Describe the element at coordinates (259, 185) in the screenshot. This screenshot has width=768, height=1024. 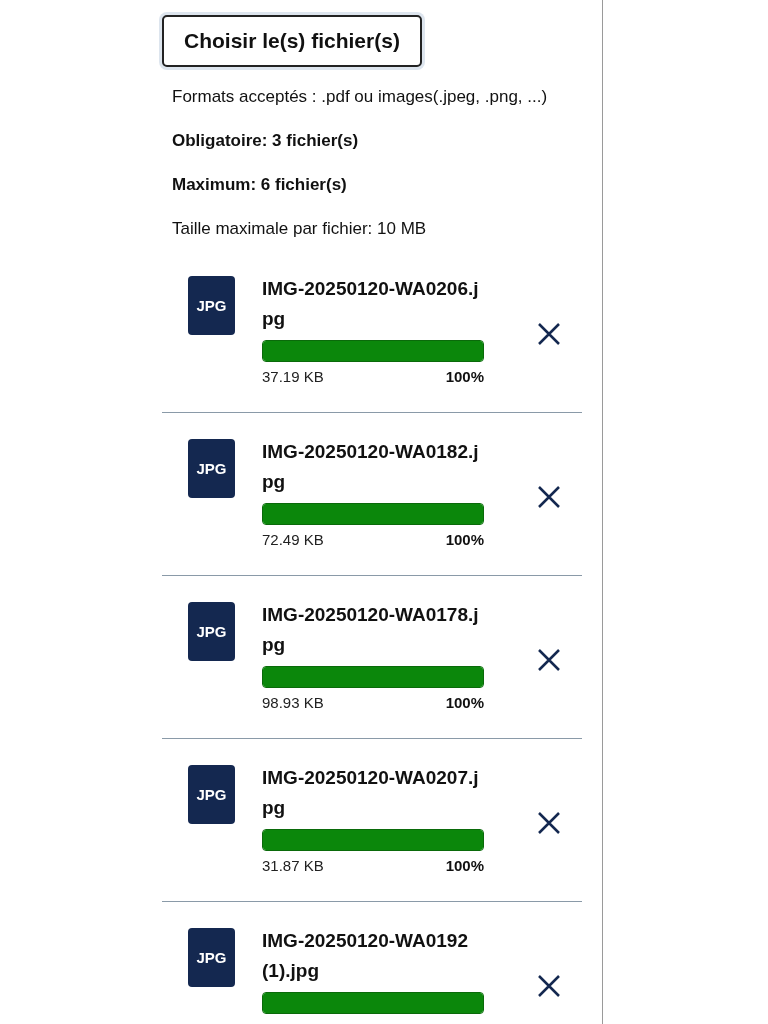
I see `info-text: Maximum: 6 fichier(s)` at that location.